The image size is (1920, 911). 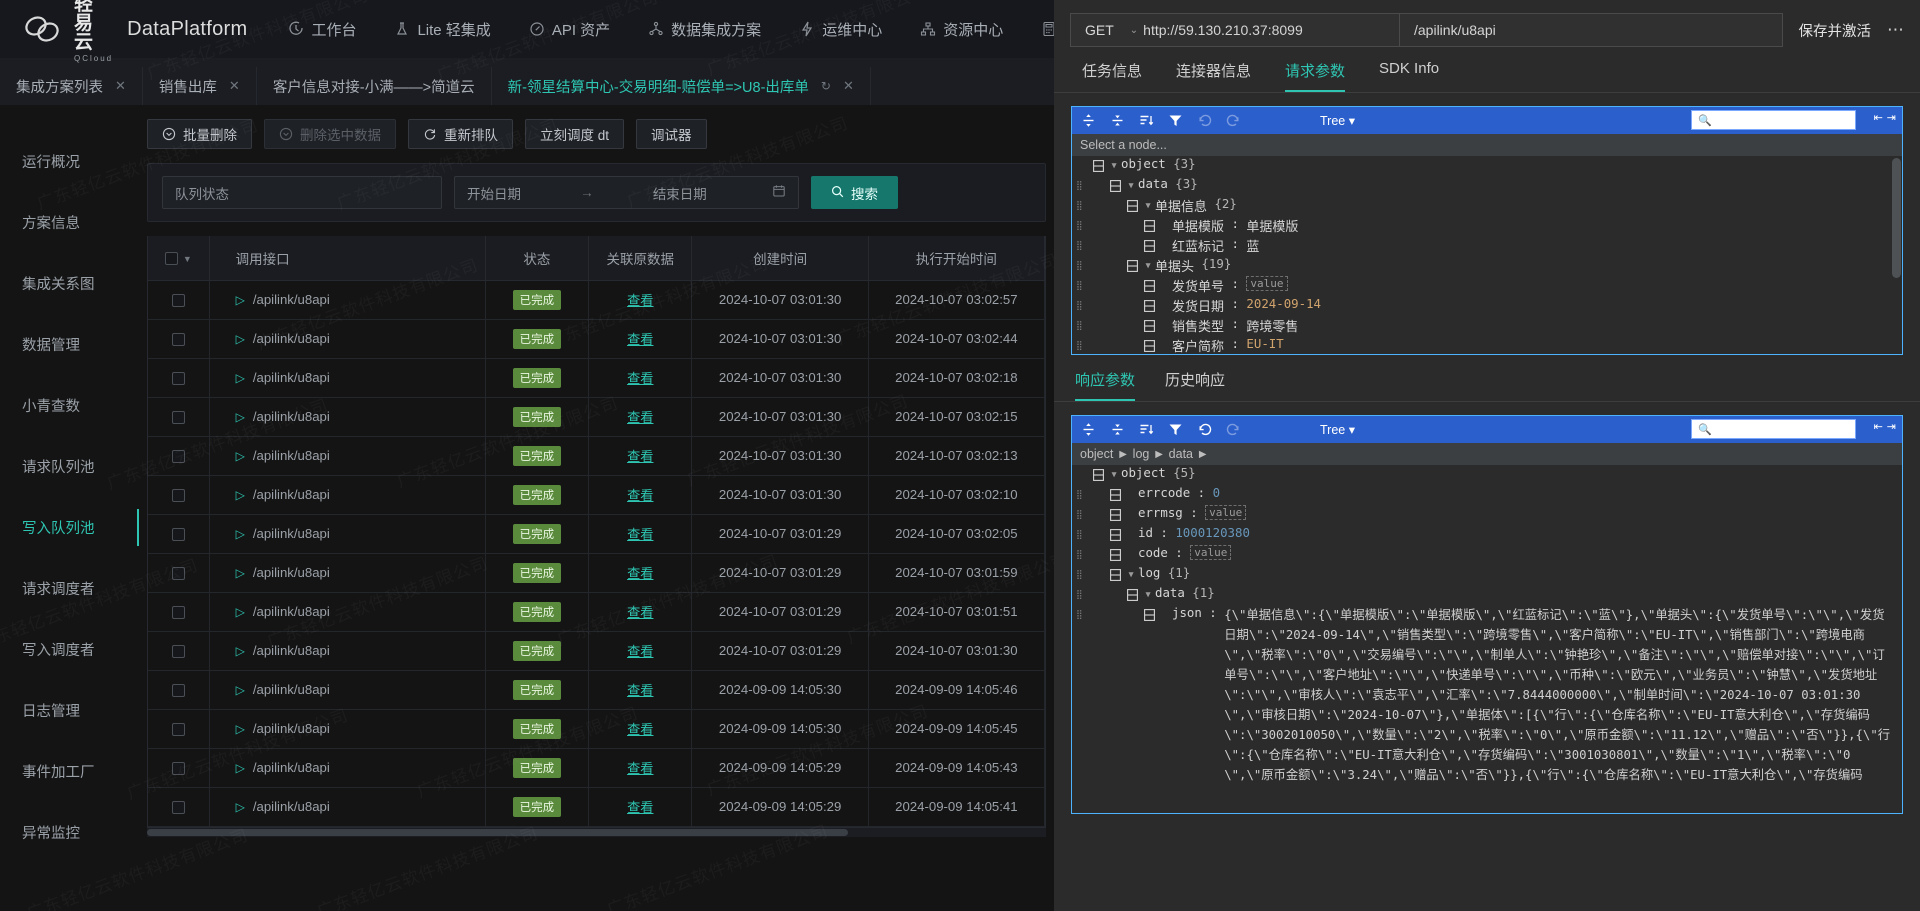 What do you see at coordinates (1146, 429) in the screenshot?
I see `sort-icon` at bounding box center [1146, 429].